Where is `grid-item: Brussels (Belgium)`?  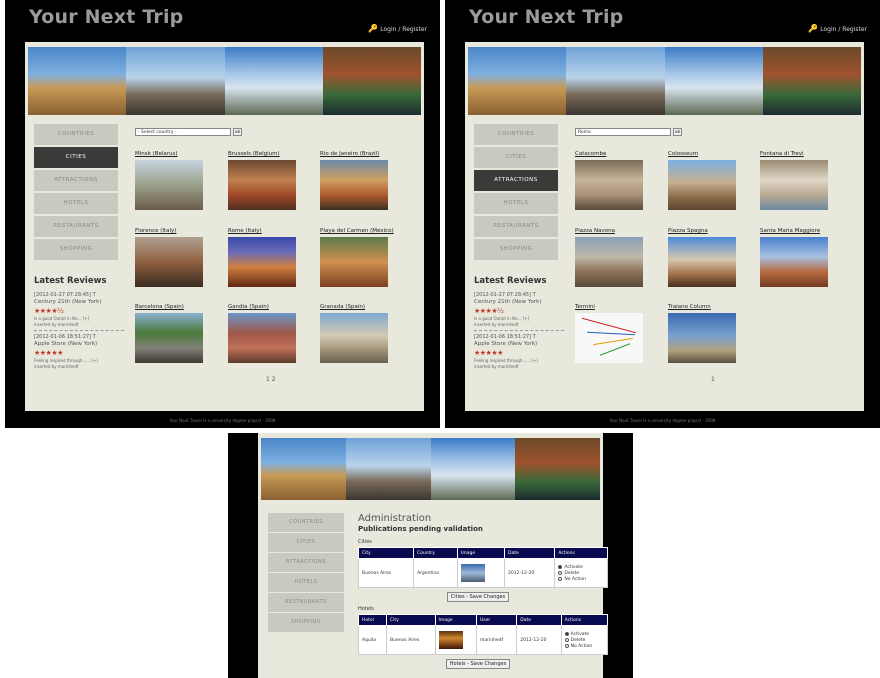
grid-item: Brussels (Belgium) is located at coordinates (263, 180).